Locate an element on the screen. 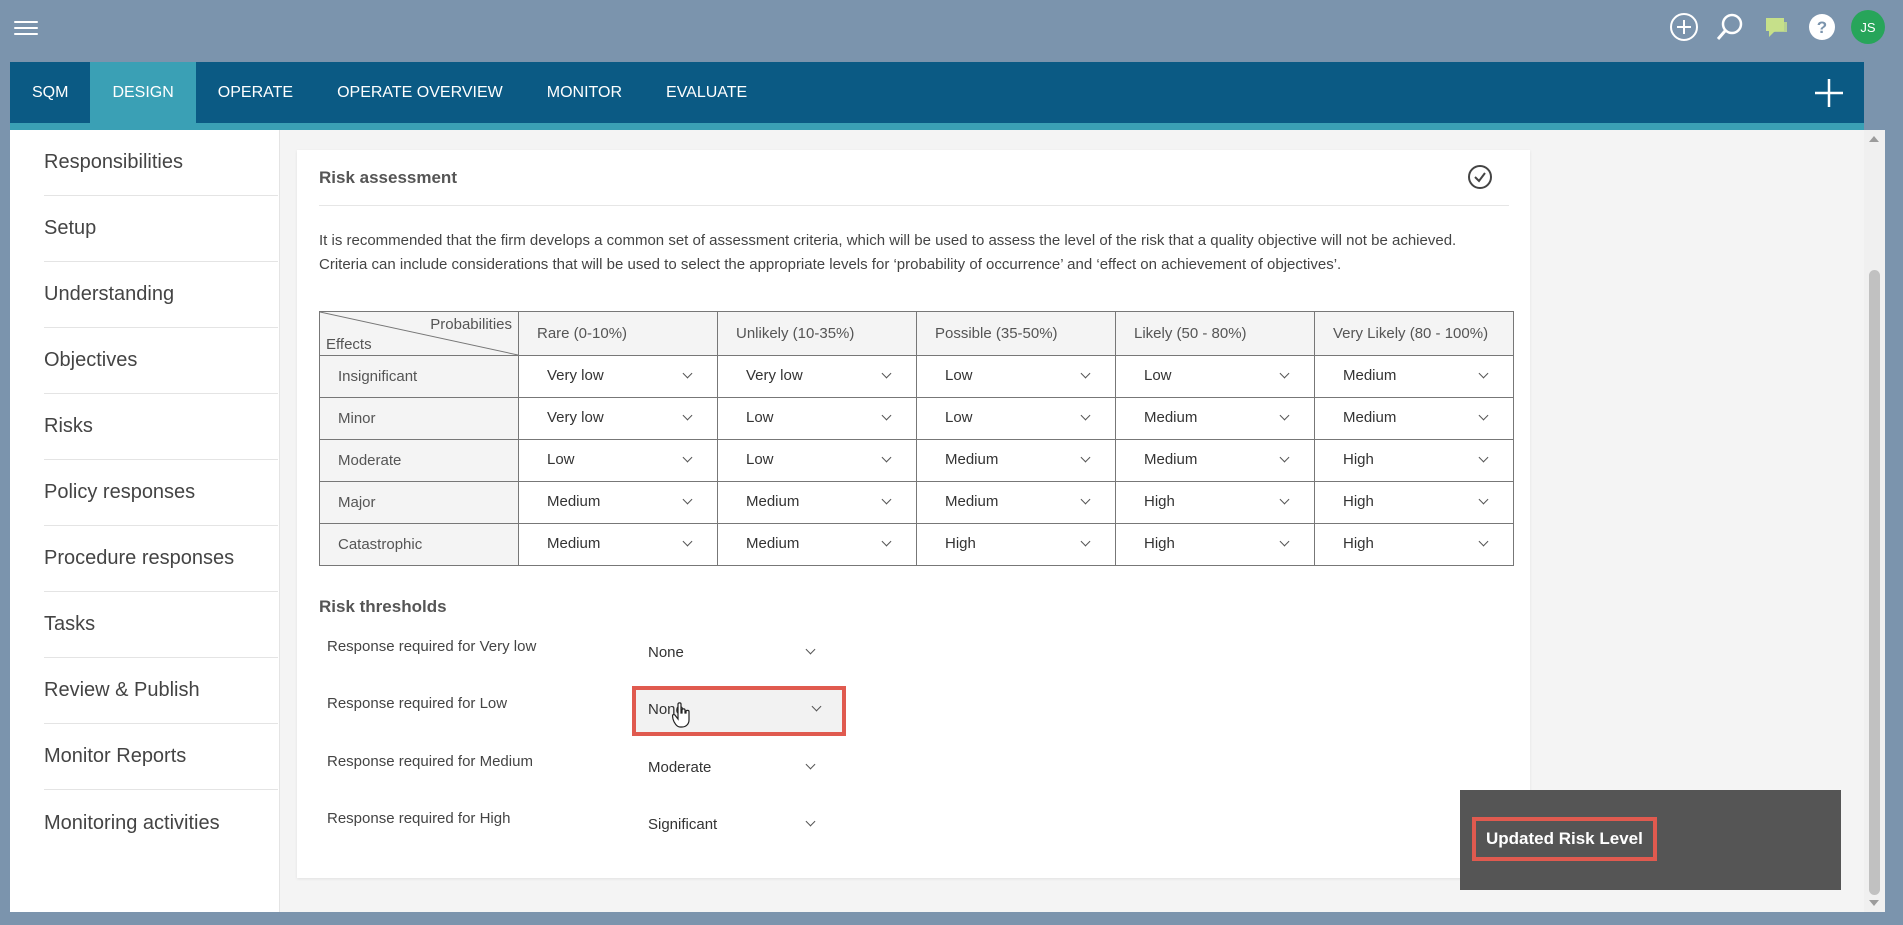  scroll-thumb is located at coordinates (1874, 582).